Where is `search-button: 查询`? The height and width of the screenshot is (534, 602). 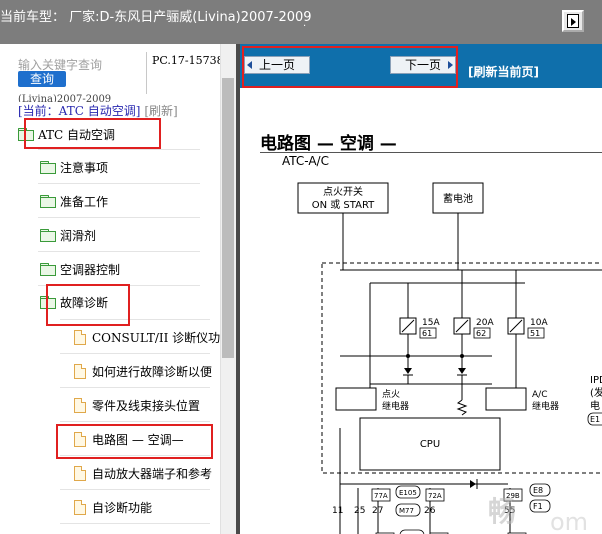
search-button: 查询 is located at coordinates (42, 79).